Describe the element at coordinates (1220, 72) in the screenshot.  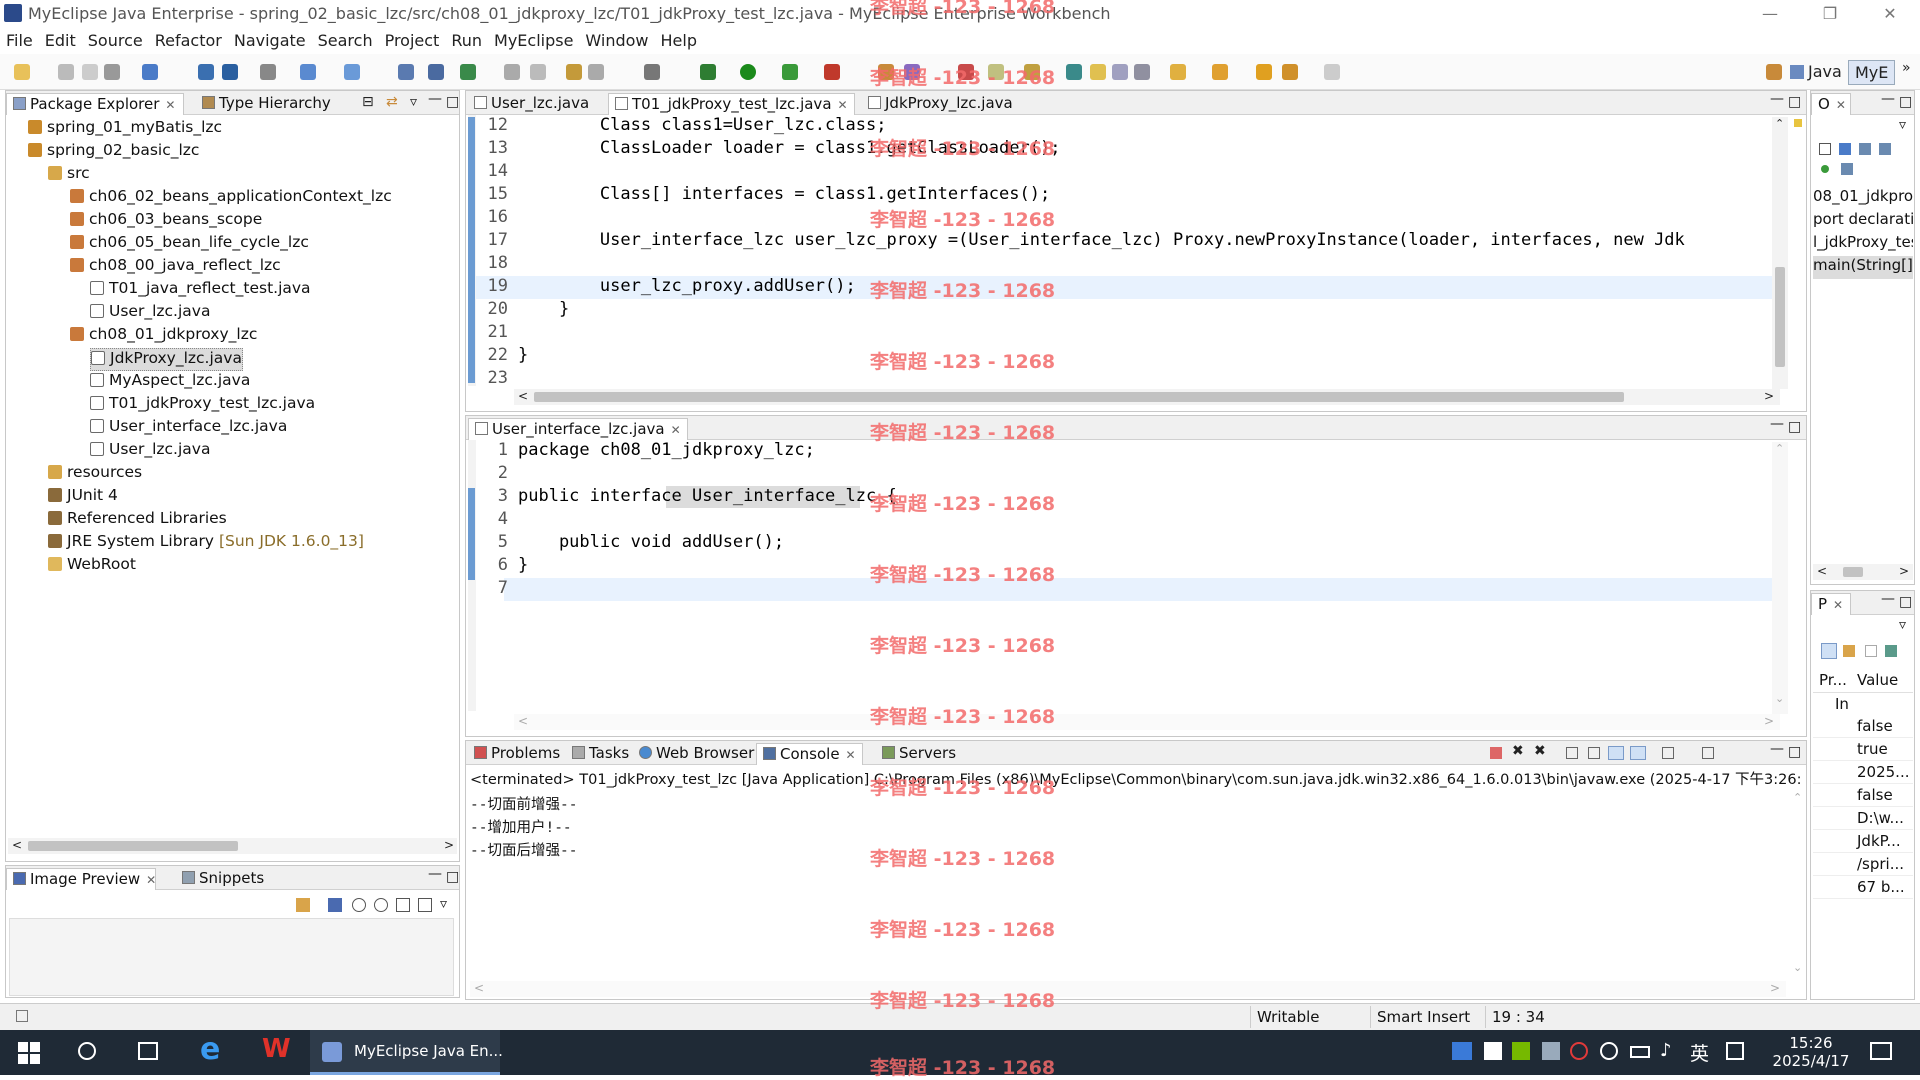
I see `prev-annotation-icon` at that location.